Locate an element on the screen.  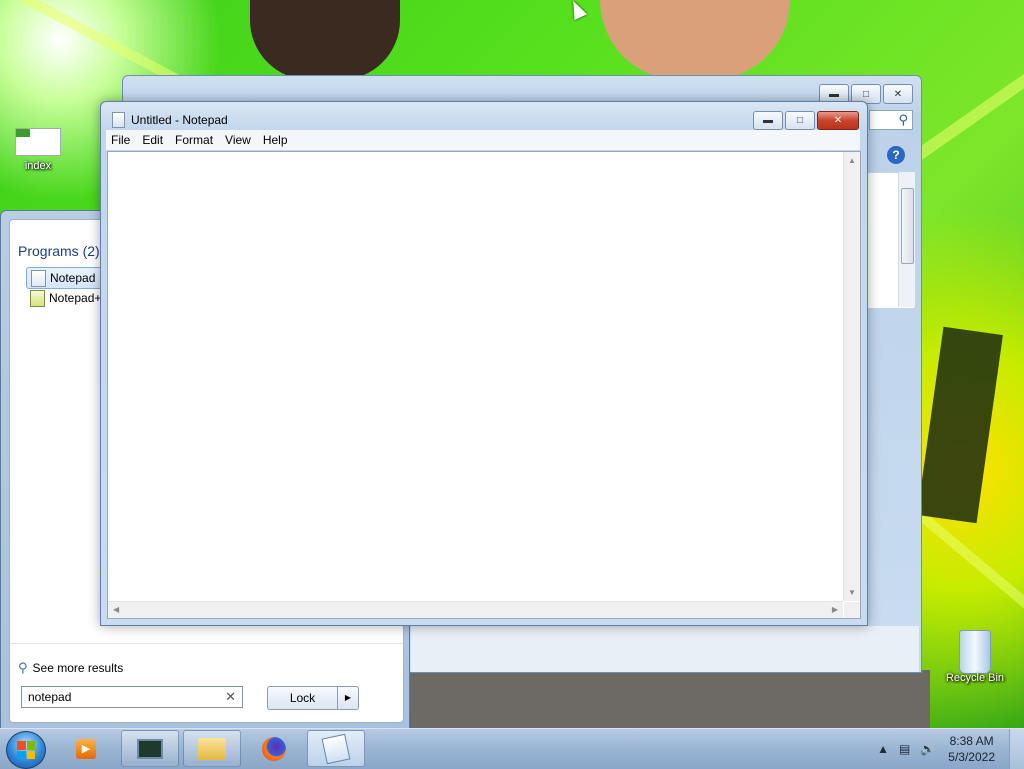
program-result-notepadpp: Notepad++ is located at coordinates (67, 298).